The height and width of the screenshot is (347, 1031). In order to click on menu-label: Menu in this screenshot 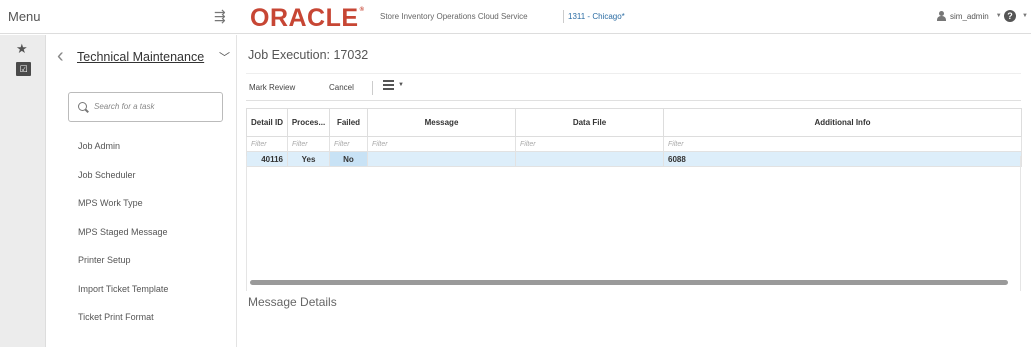, I will do `click(24, 16)`.